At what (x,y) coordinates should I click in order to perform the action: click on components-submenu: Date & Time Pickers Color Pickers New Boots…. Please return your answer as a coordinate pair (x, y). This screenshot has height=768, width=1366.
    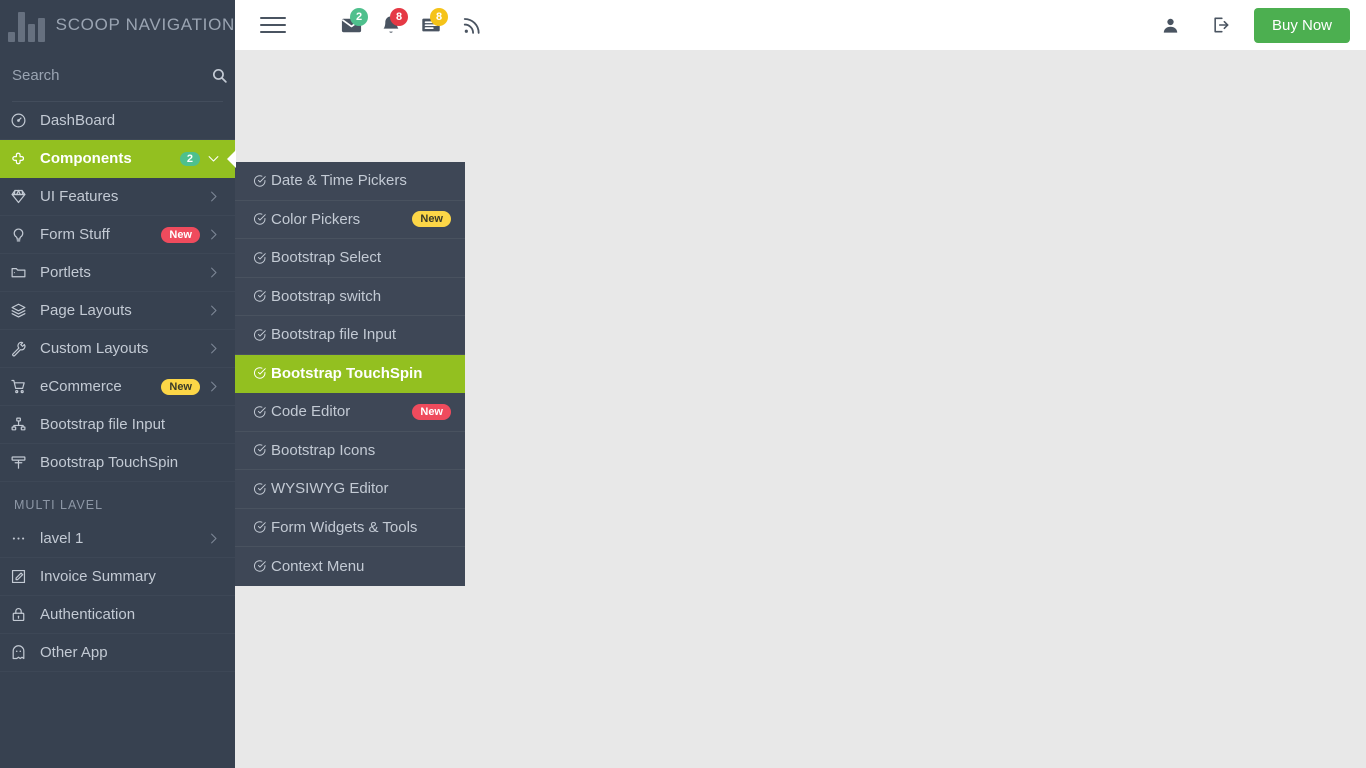
    Looking at the image, I should click on (350, 374).